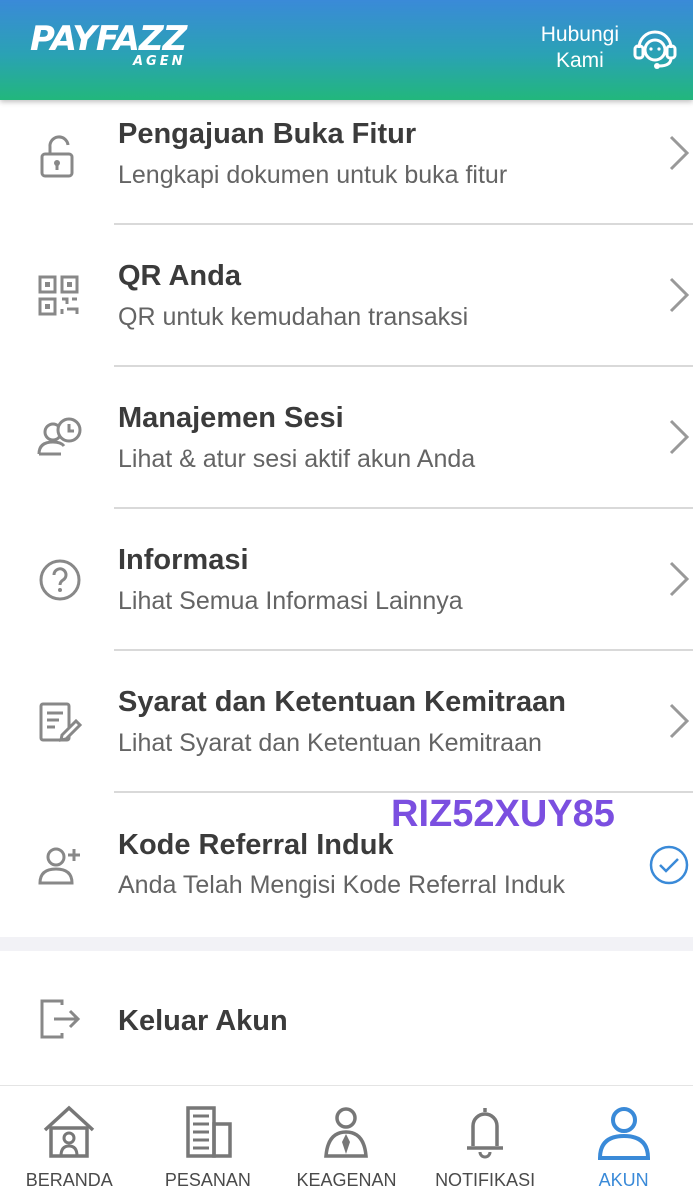 The height and width of the screenshot is (1201, 693). I want to click on logo-sub-text: AGEN, so click(159, 61).